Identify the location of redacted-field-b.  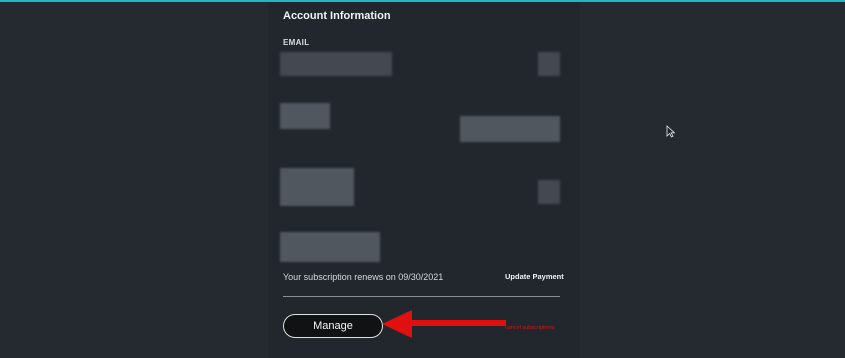
(317, 187).